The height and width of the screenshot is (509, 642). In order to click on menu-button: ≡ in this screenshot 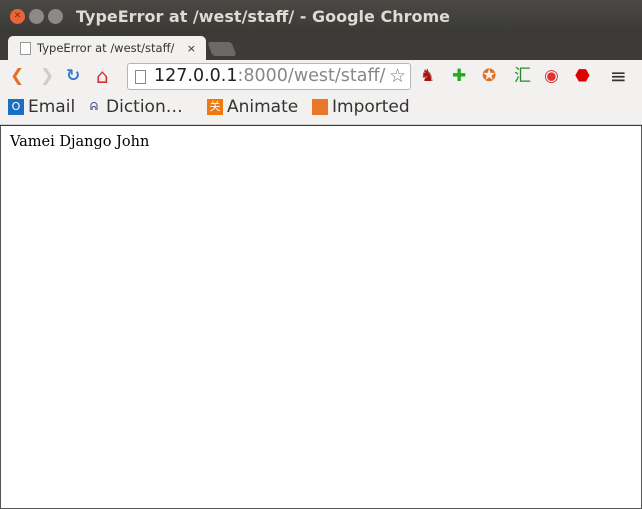, I will do `click(618, 76)`.